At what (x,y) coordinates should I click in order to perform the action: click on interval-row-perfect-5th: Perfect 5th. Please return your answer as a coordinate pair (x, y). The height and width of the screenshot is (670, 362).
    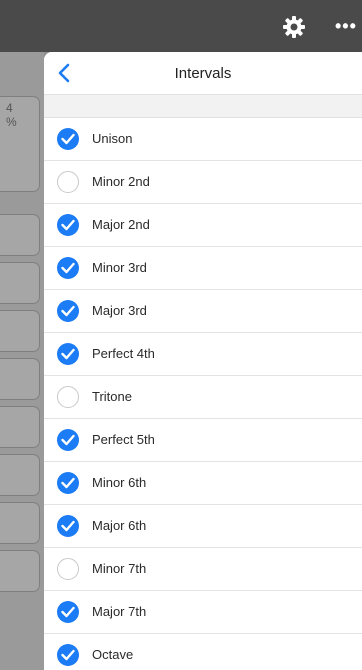
    Looking at the image, I should click on (203, 440).